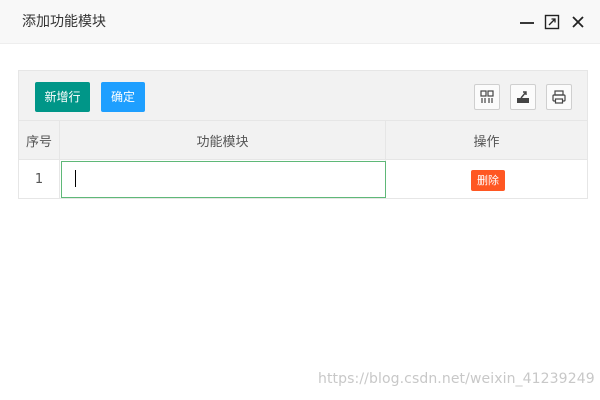 This screenshot has width=600, height=400. I want to click on dialog-title: 添加功能模块, so click(64, 22).